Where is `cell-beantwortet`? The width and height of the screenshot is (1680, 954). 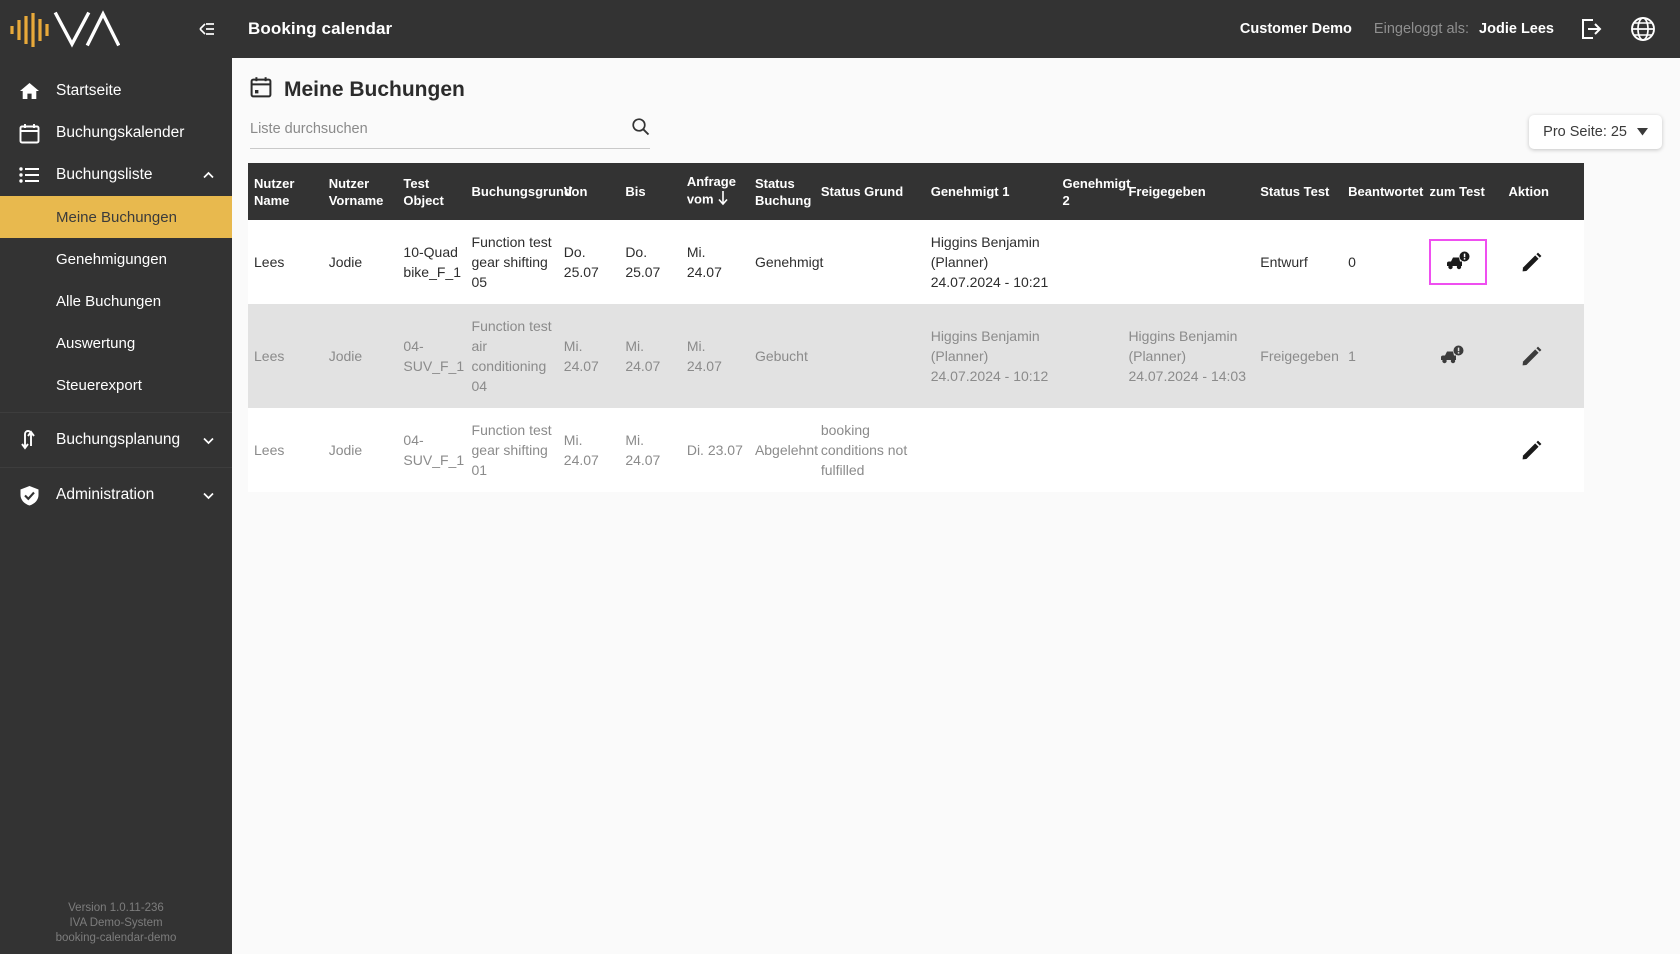 cell-beantwortet is located at coordinates (1383, 450).